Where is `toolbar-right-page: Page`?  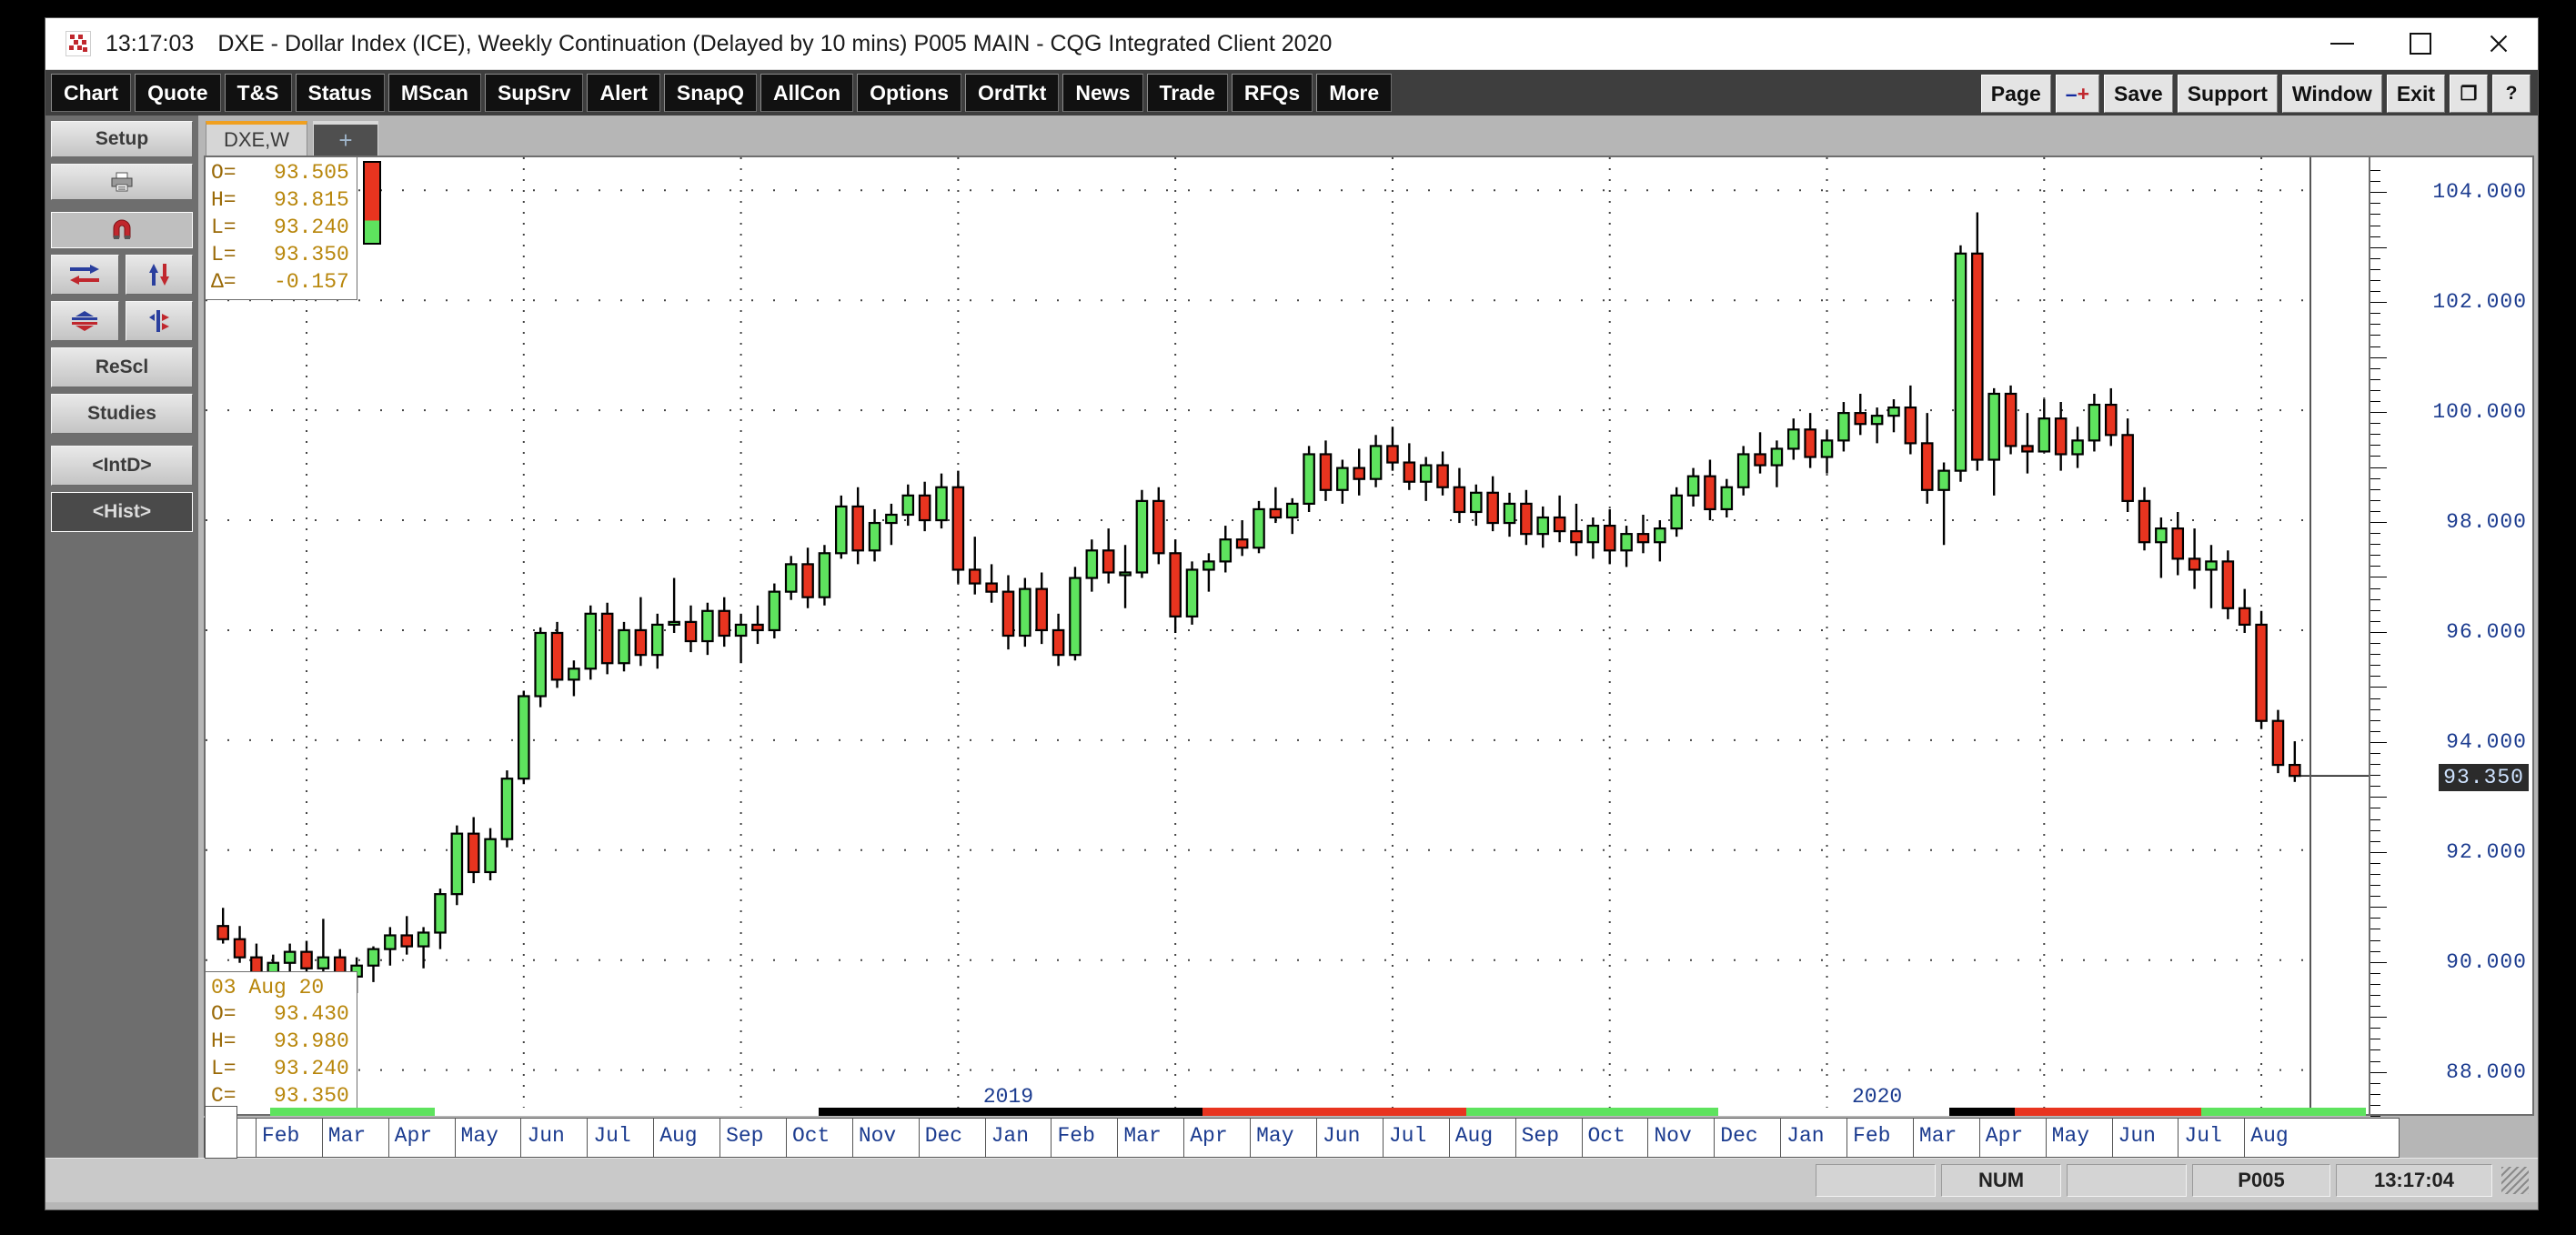 toolbar-right-page: Page is located at coordinates (2015, 94).